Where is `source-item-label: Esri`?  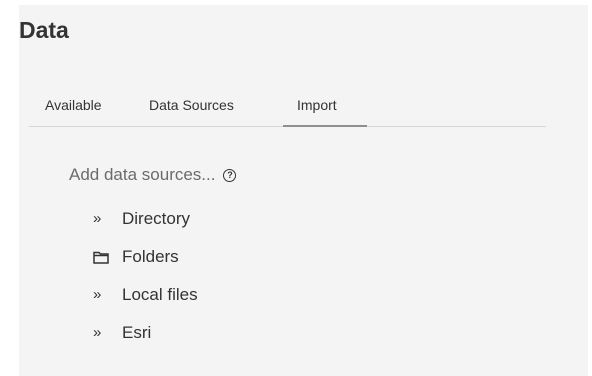
source-item-label: Esri is located at coordinates (137, 332).